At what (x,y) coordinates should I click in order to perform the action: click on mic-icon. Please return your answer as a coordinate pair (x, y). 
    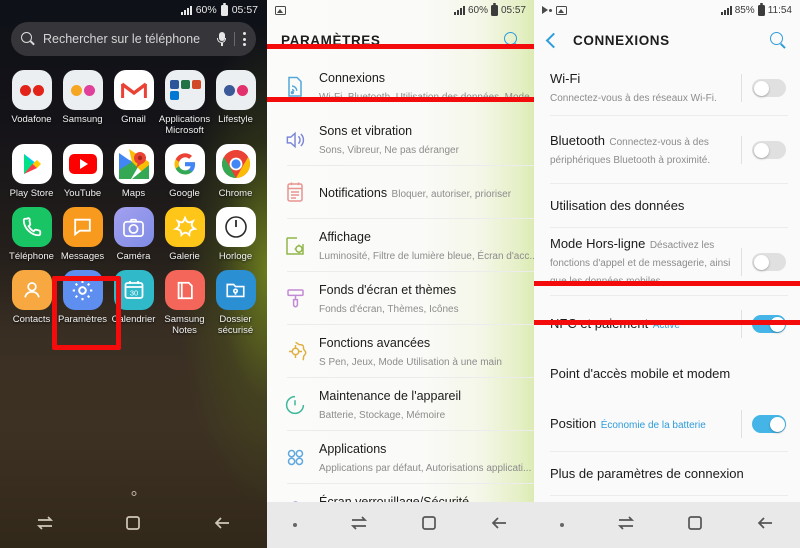
    Looking at the image, I should click on (221, 39).